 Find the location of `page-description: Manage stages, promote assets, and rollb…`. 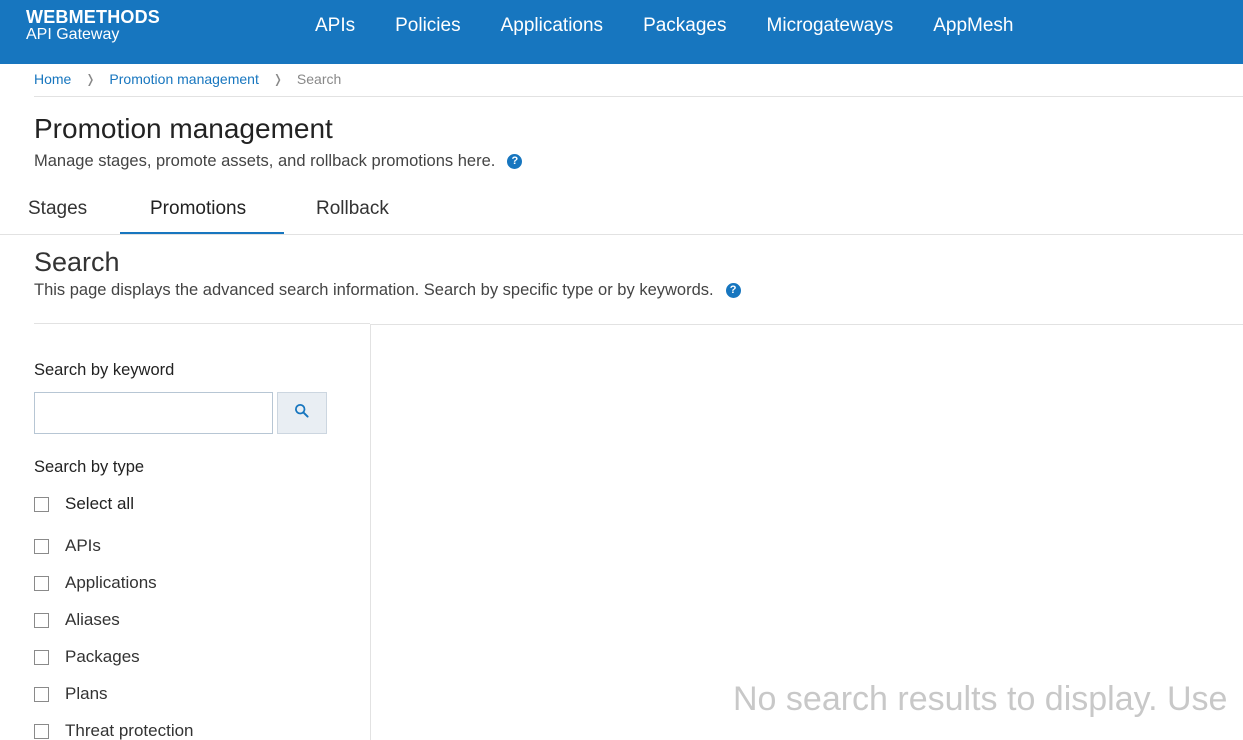

page-description: Manage stages, promote assets, and rollb… is located at coordinates (278, 161).